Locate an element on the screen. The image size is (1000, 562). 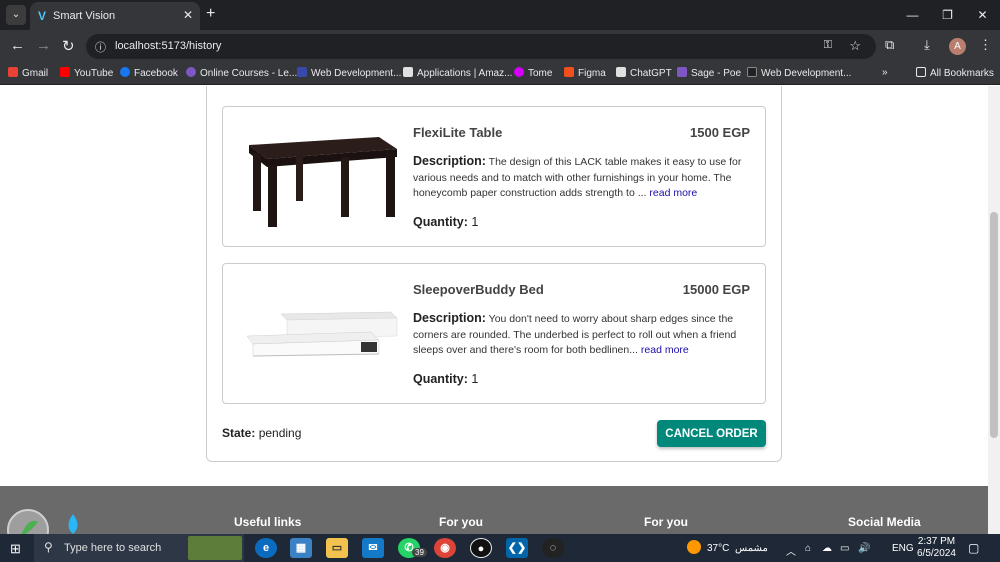
browser-tabstrip: ⌄ V Smart Vision ✕ + — ❐ ✕ is located at coordinates (500, 15).